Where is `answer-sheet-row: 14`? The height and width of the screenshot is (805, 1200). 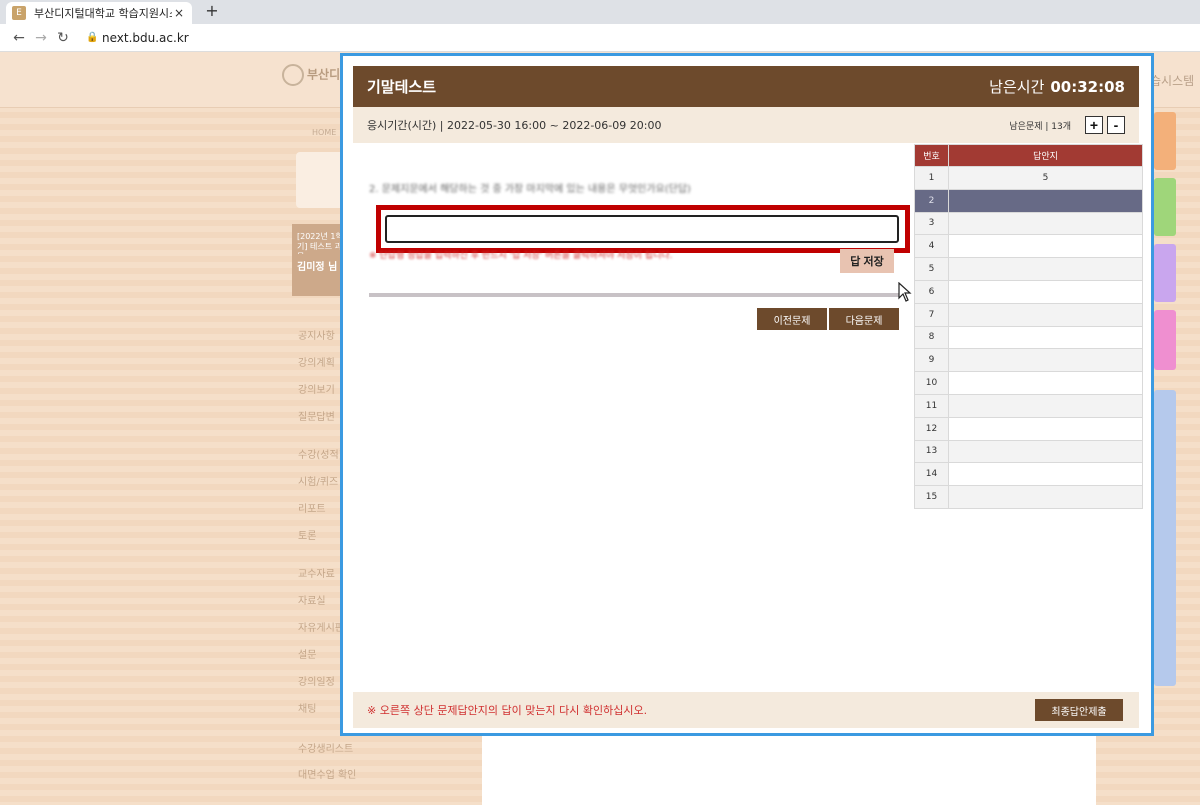
answer-sheet-row: 14 is located at coordinates (1028, 474).